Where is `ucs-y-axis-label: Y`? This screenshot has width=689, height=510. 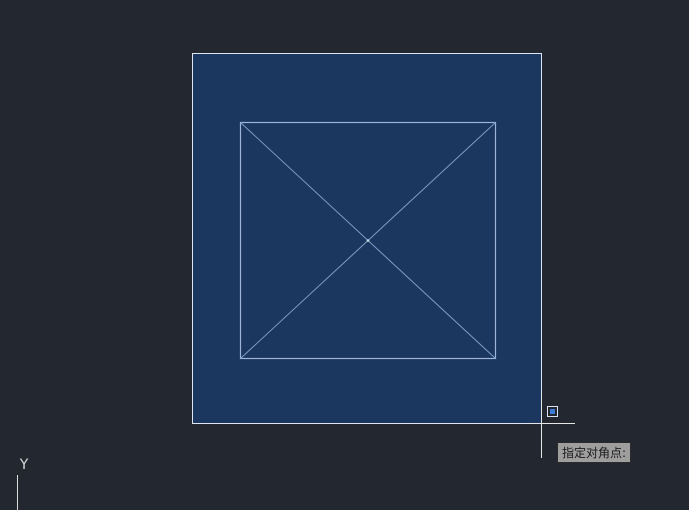
ucs-y-axis-label: Y is located at coordinates (24, 465).